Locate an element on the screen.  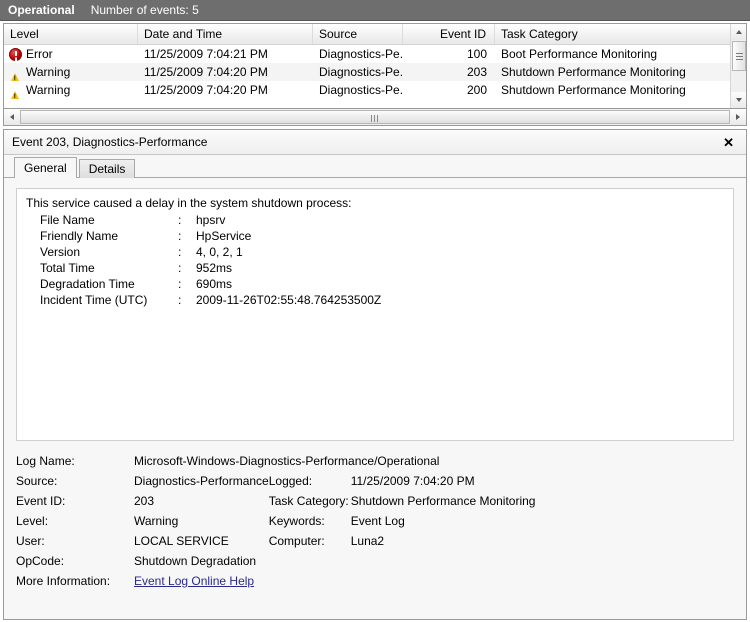
field-value: hpsrv is located at coordinates (211, 220).